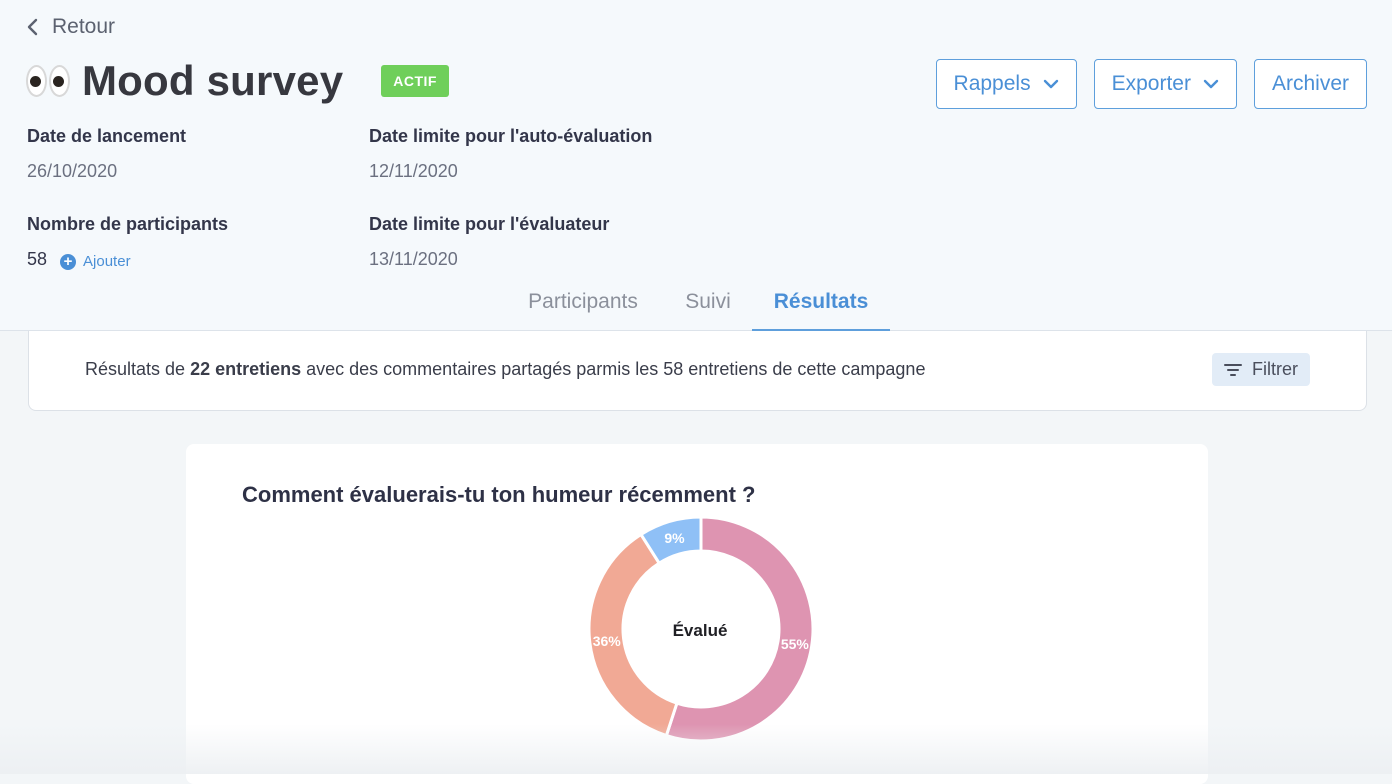 The width and height of the screenshot is (1392, 784). I want to click on donut-chart: 55% 36% 9% Évalué, so click(701, 629).